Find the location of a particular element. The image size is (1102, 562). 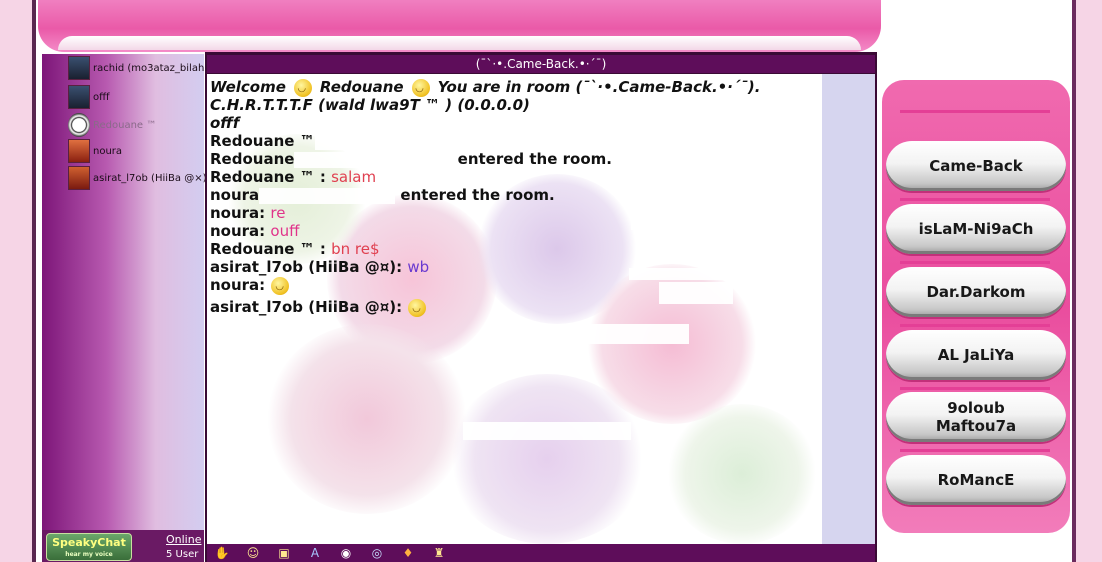

user-name: Redouane ™ is located at coordinates (125, 125).